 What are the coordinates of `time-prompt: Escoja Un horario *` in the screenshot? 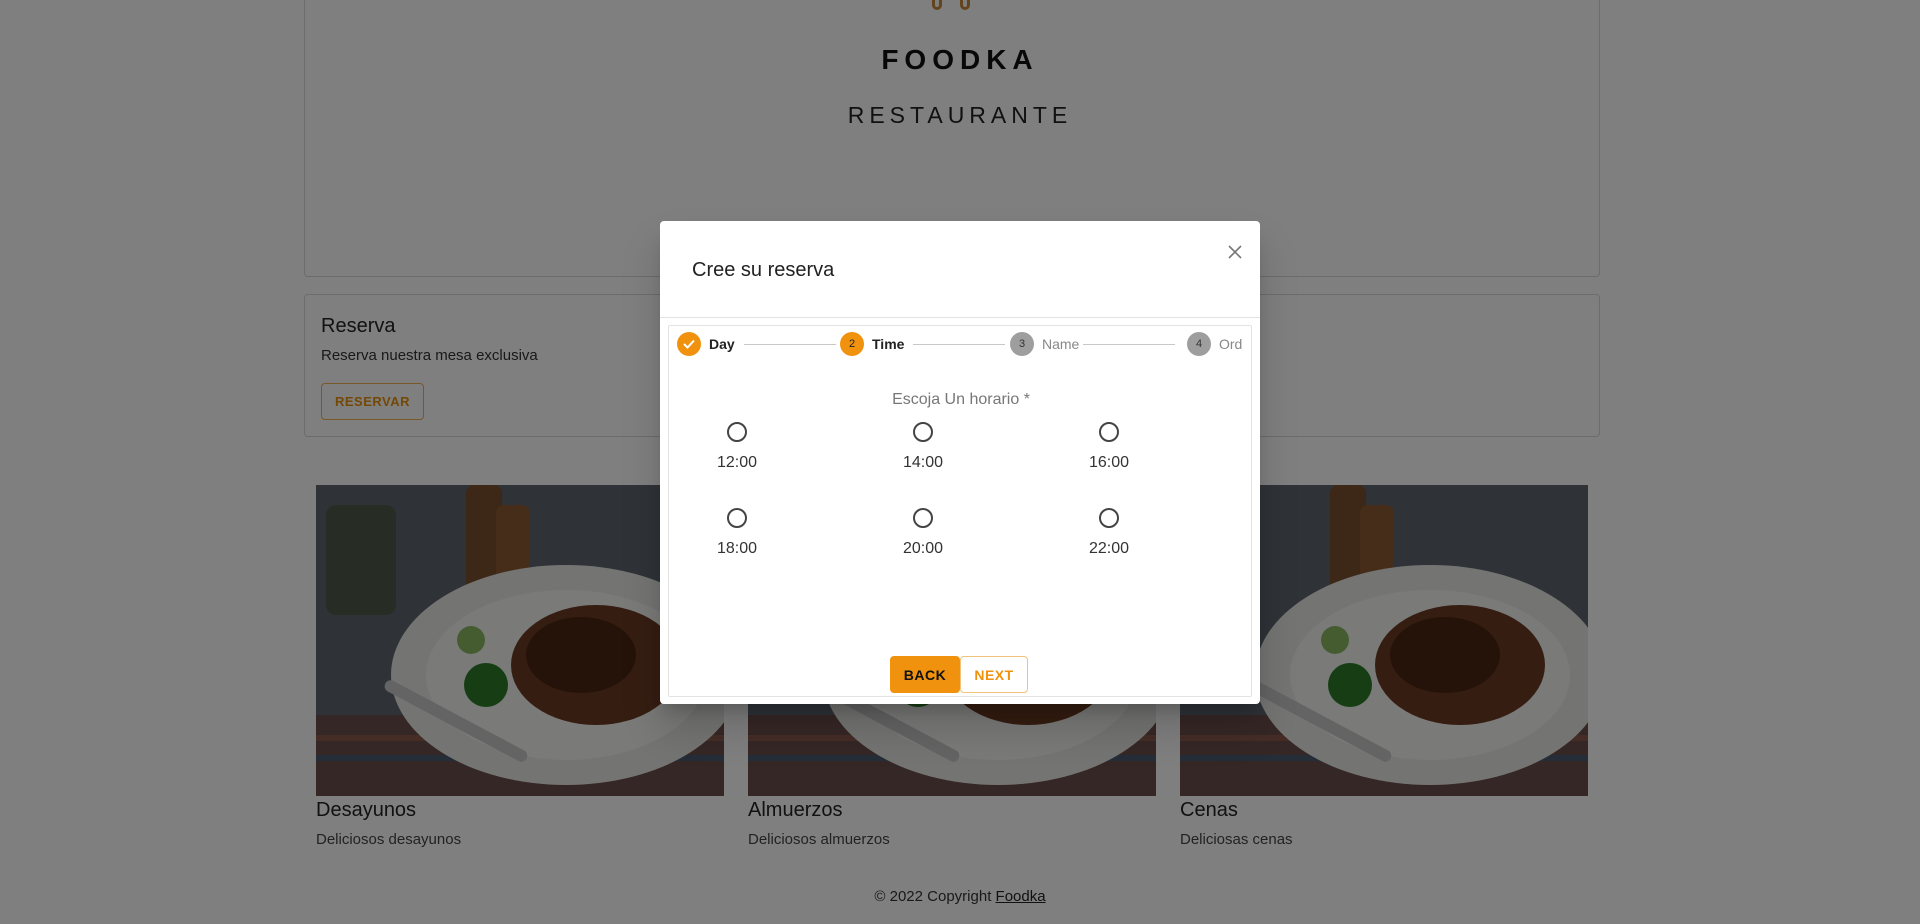 It's located at (961, 399).